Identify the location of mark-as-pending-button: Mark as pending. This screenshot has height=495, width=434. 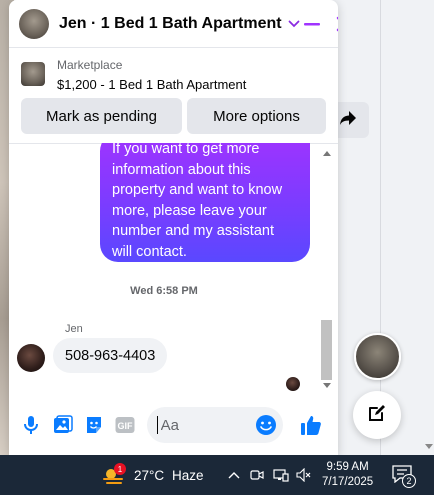
(101, 116).